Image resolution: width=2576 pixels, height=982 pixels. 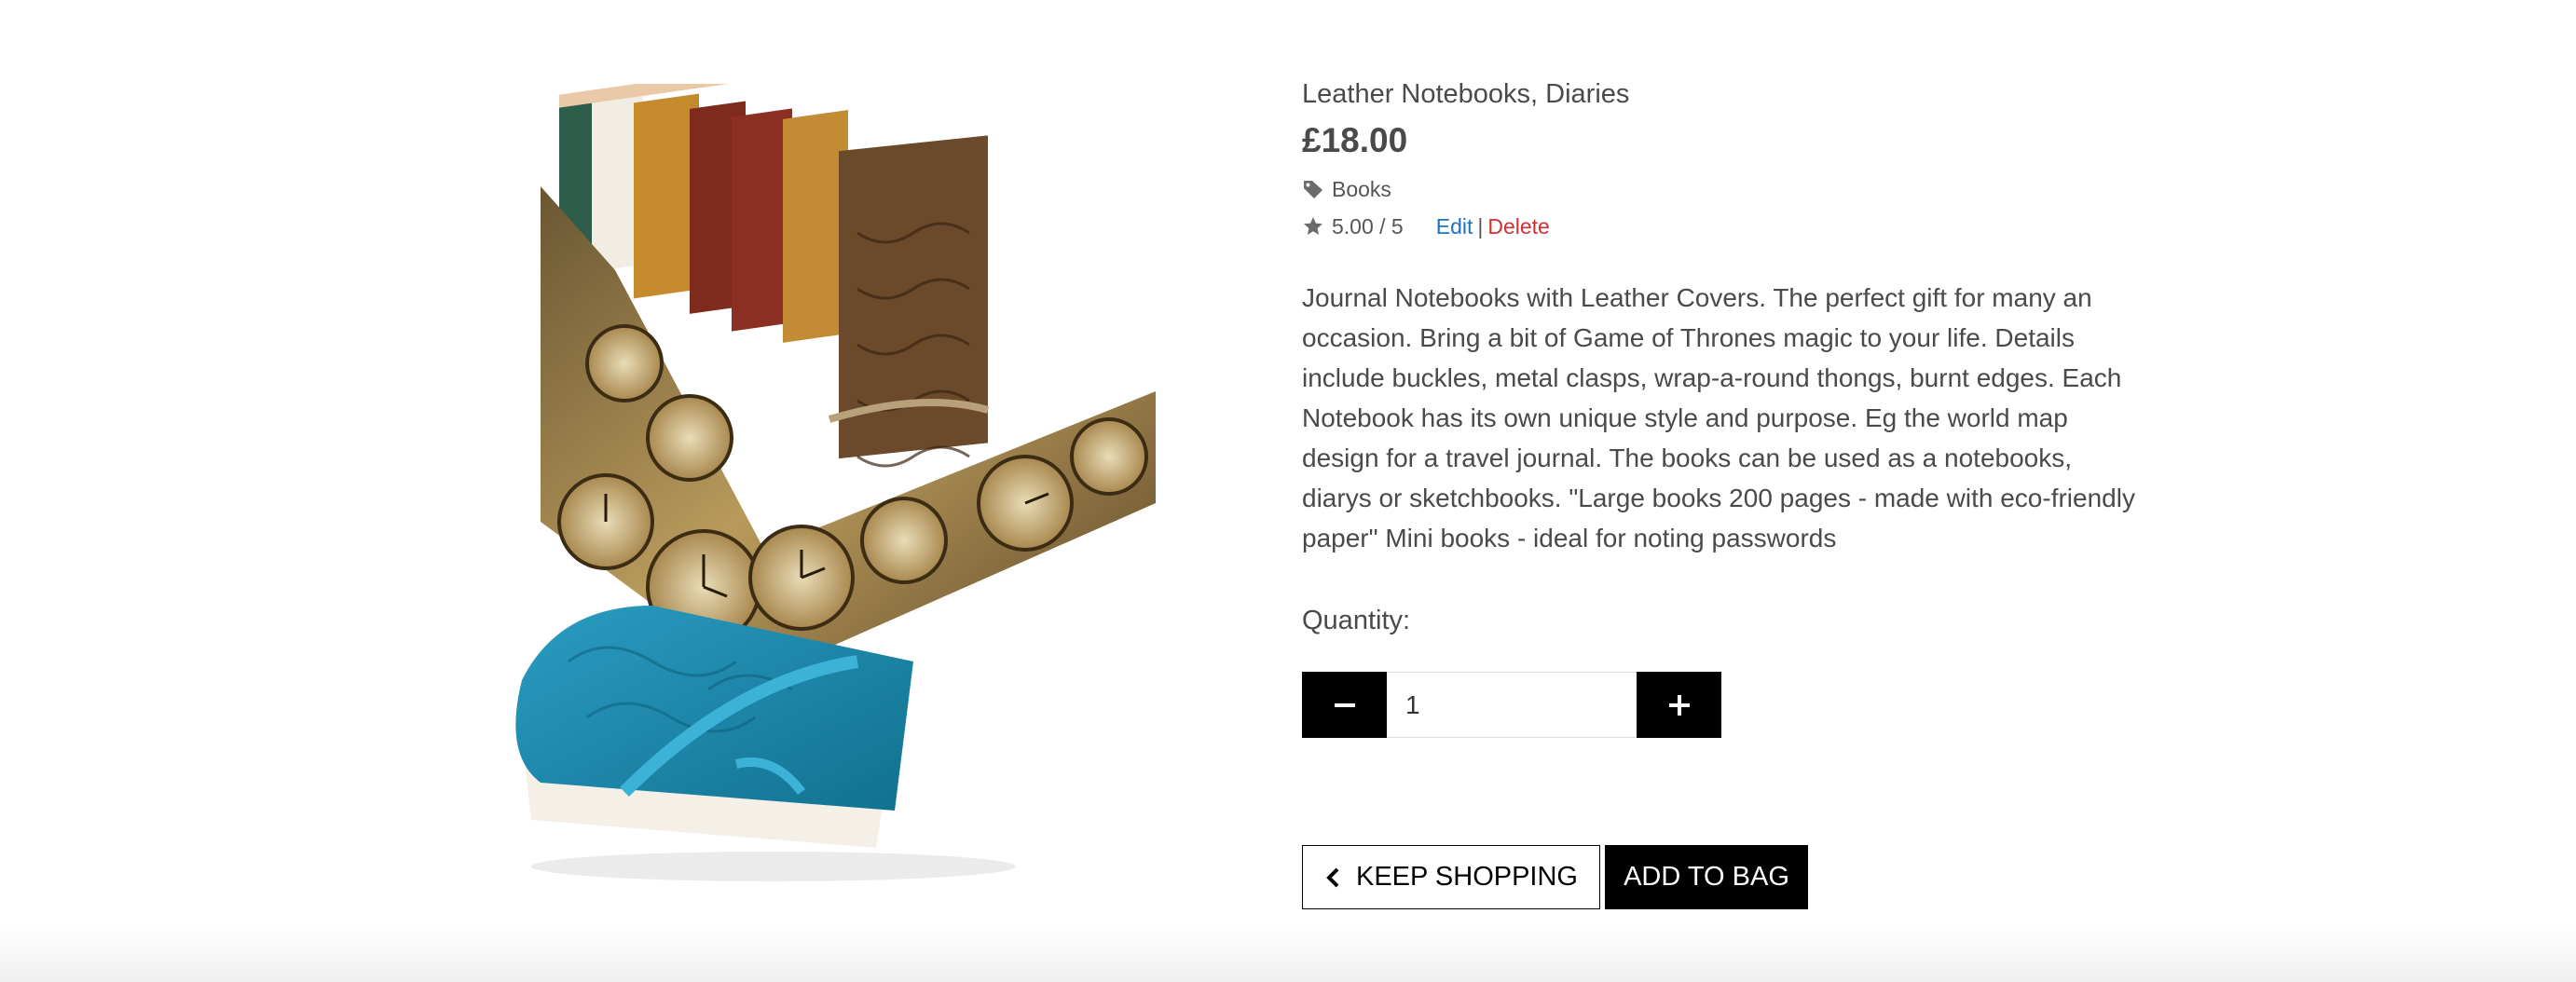 What do you see at coordinates (1721, 189) in the screenshot?
I see `product-category: Books` at bounding box center [1721, 189].